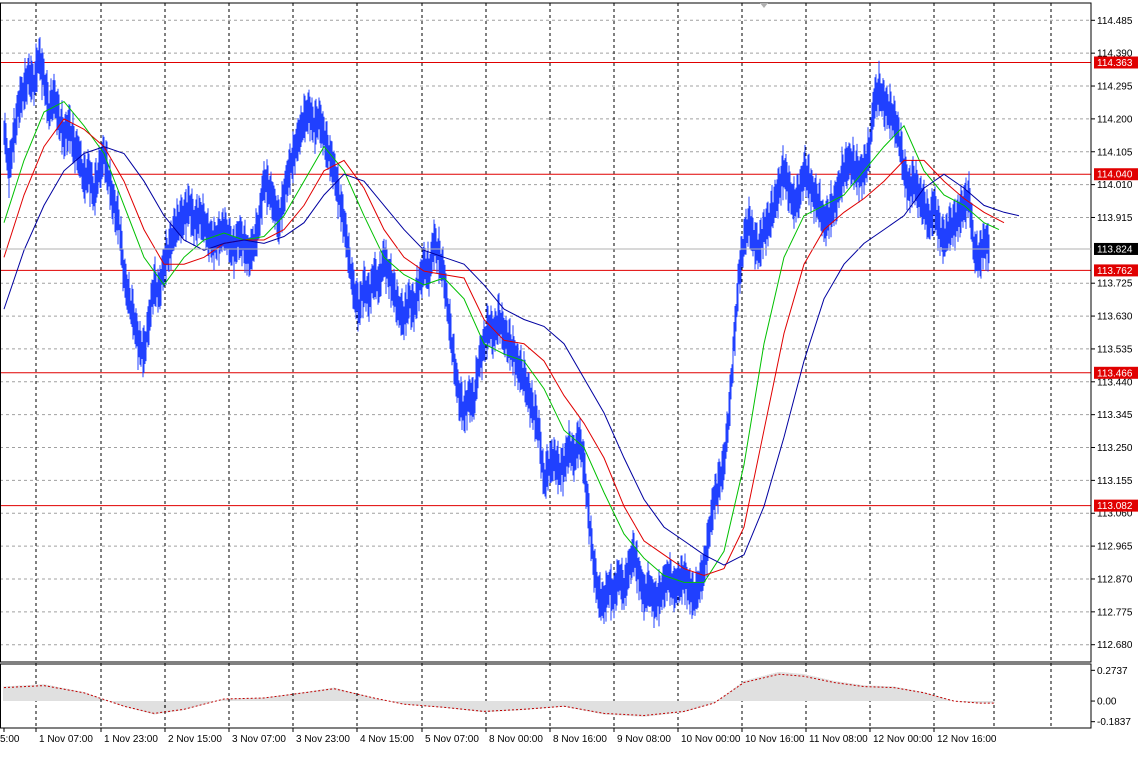 Image resolution: width=1140 pixels, height=759 pixels. What do you see at coordinates (1115, 63) in the screenshot?
I see `price-level-label: 114.363` at bounding box center [1115, 63].